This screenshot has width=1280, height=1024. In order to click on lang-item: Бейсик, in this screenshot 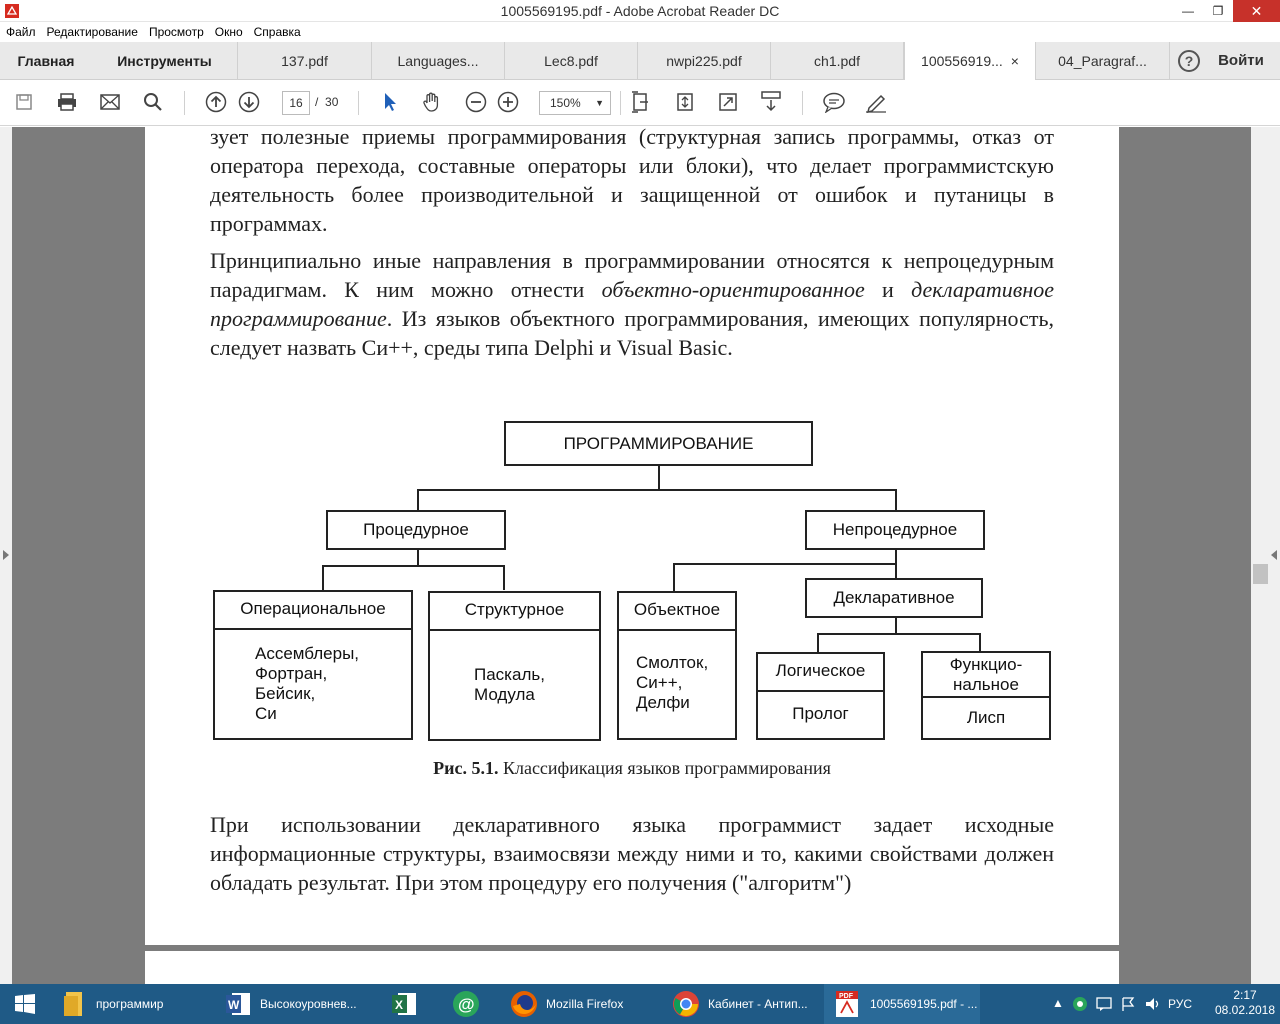, I will do `click(285, 693)`.